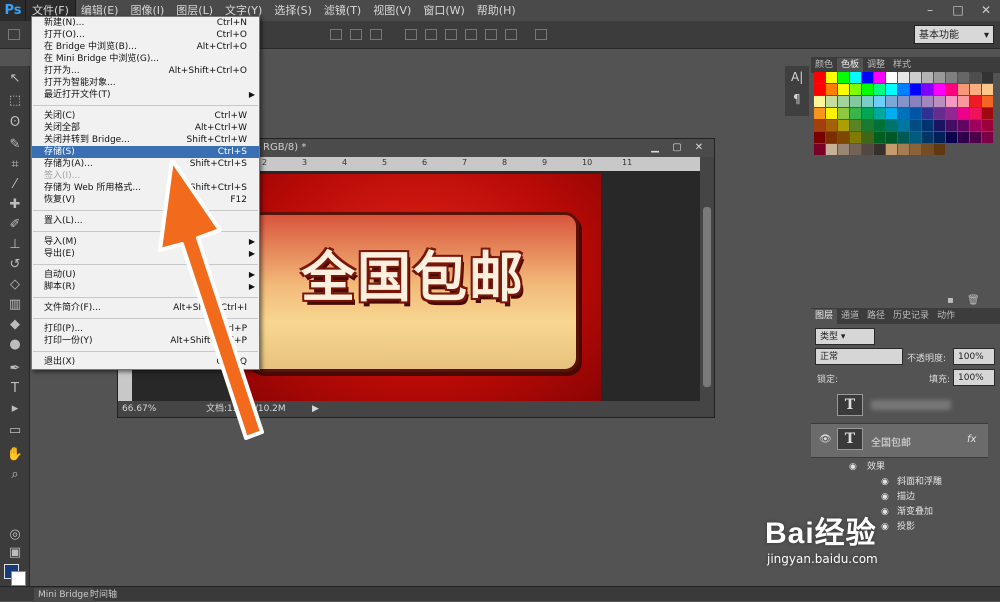 Image resolution: width=1000 pixels, height=602 pixels. What do you see at coordinates (707, 297) in the screenshot?
I see `scrollbar-thumb` at bounding box center [707, 297].